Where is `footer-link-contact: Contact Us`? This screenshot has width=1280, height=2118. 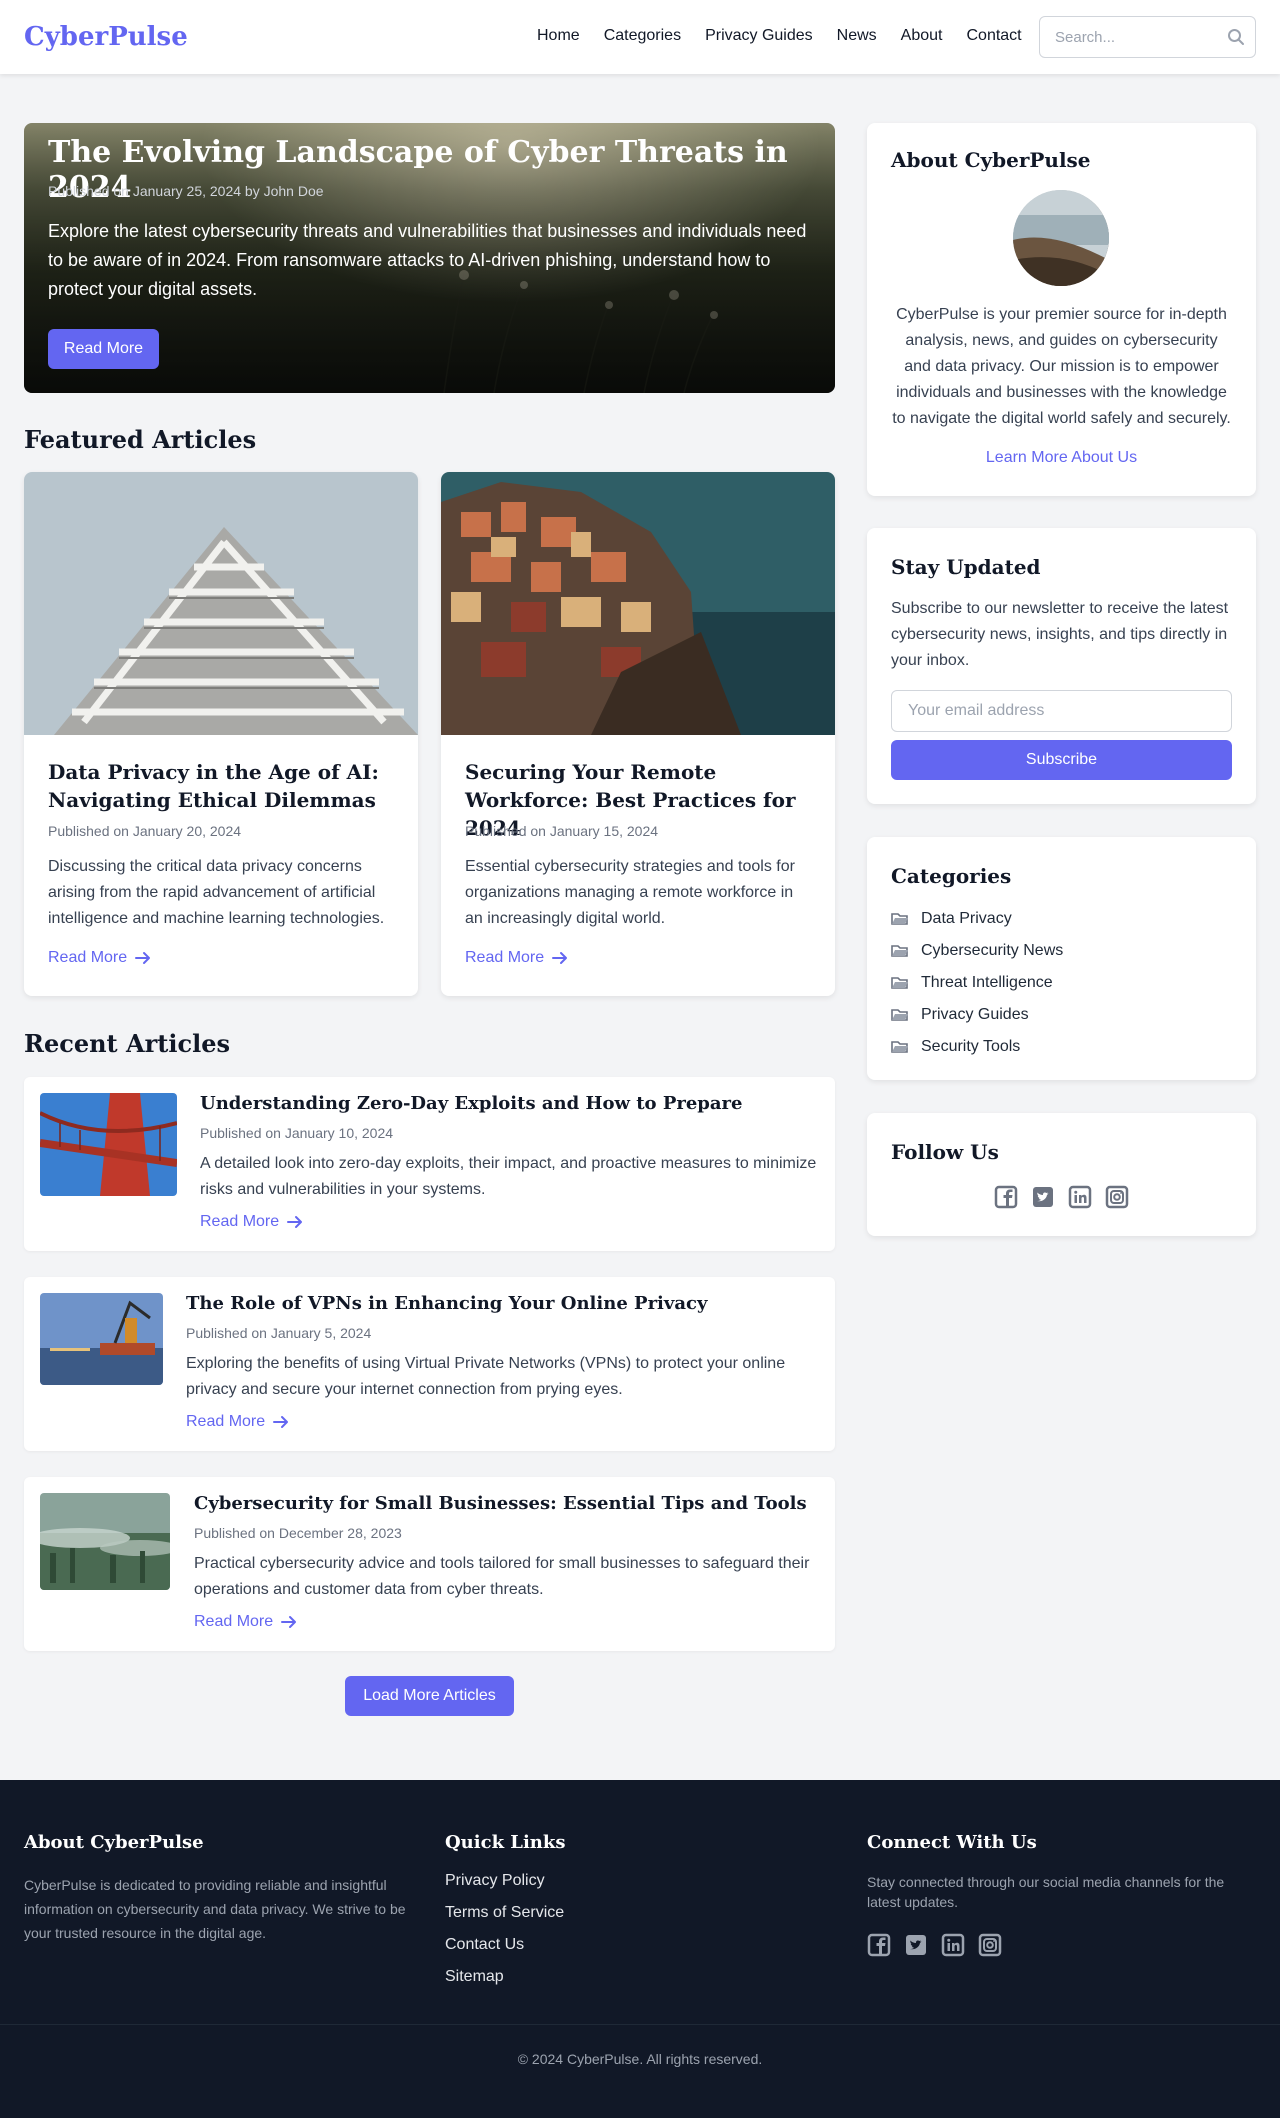 footer-link-contact: Contact Us is located at coordinates (504, 1952).